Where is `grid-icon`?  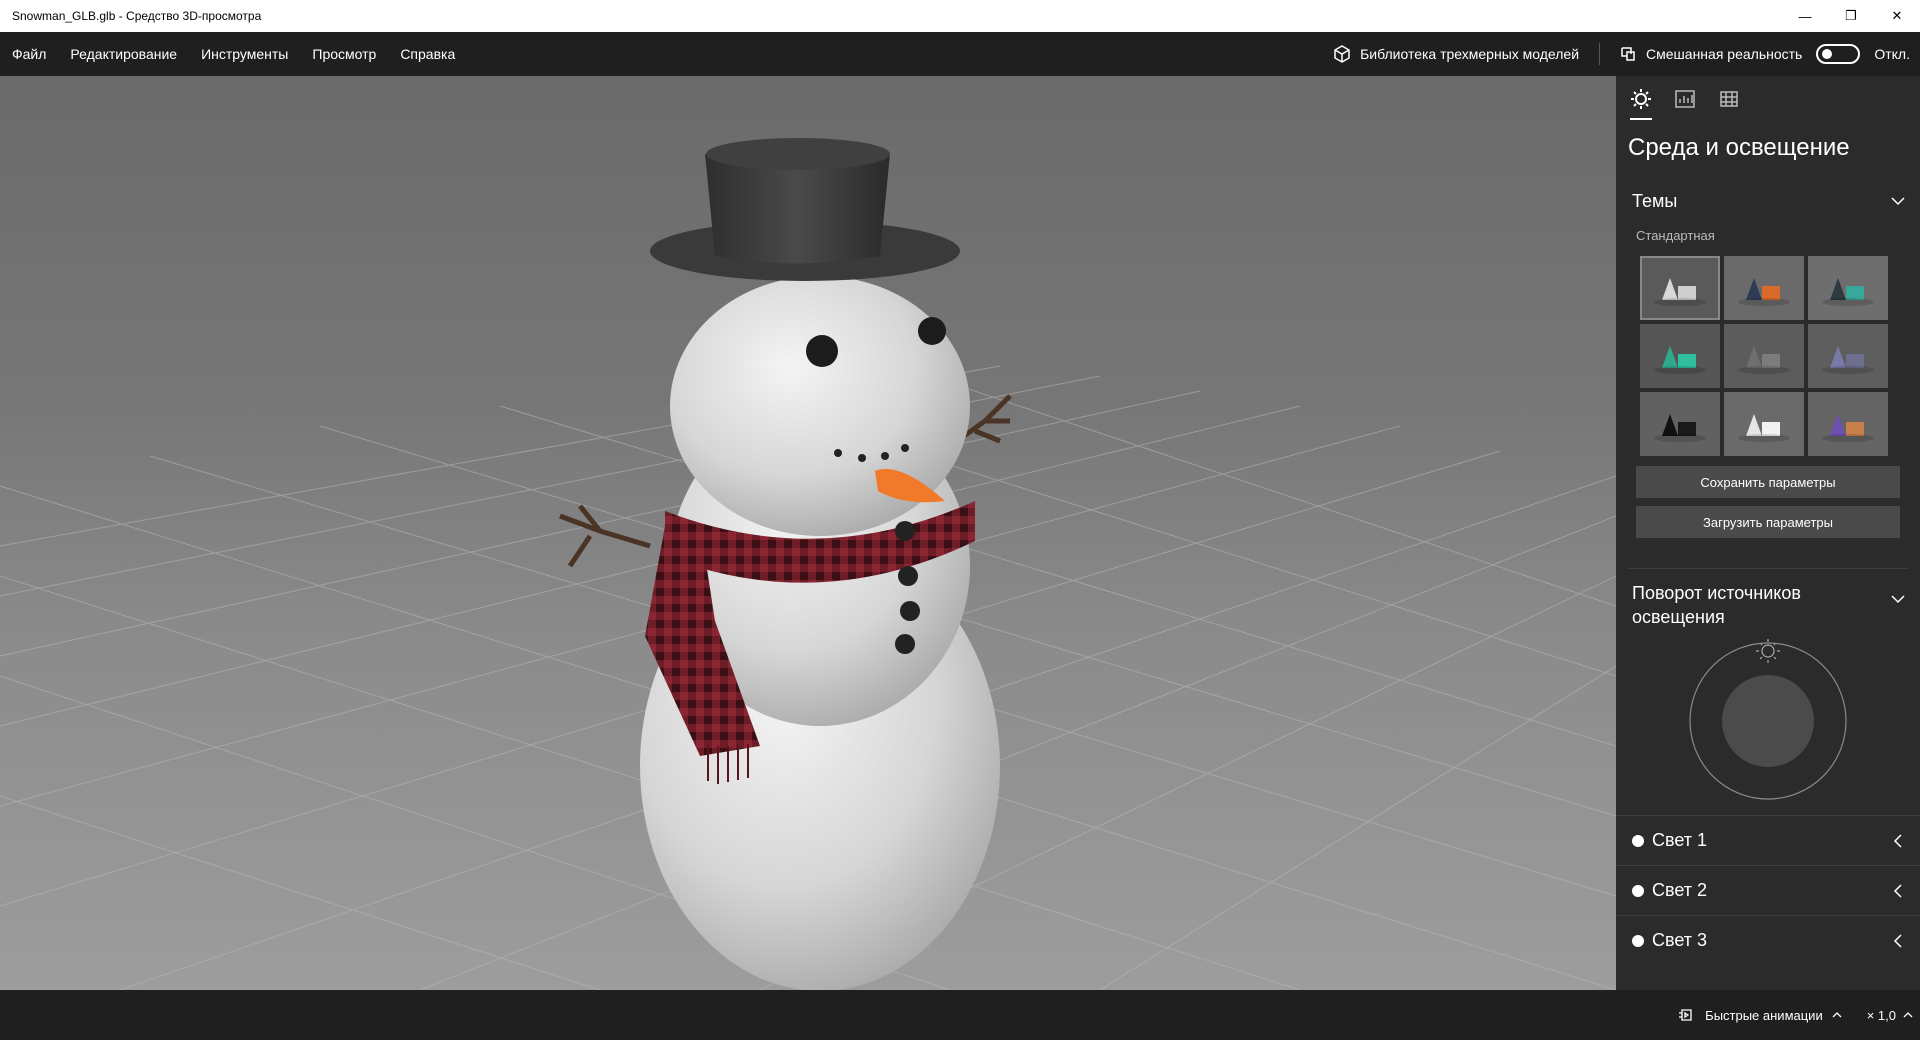 grid-icon is located at coordinates (1729, 99).